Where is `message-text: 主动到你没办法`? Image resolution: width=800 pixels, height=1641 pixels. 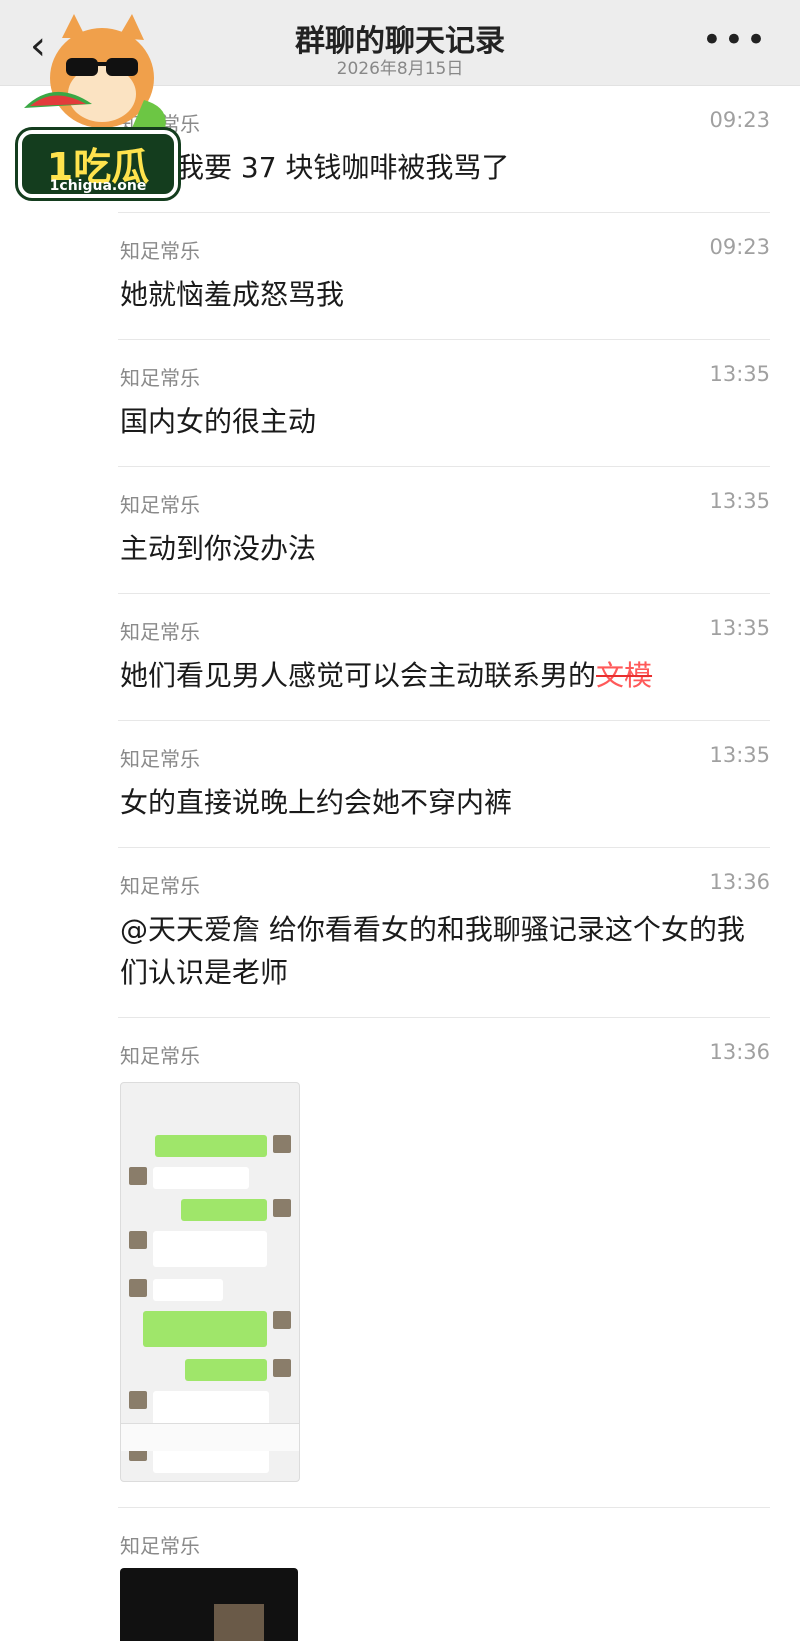 message-text: 主动到你没办法 is located at coordinates (218, 548).